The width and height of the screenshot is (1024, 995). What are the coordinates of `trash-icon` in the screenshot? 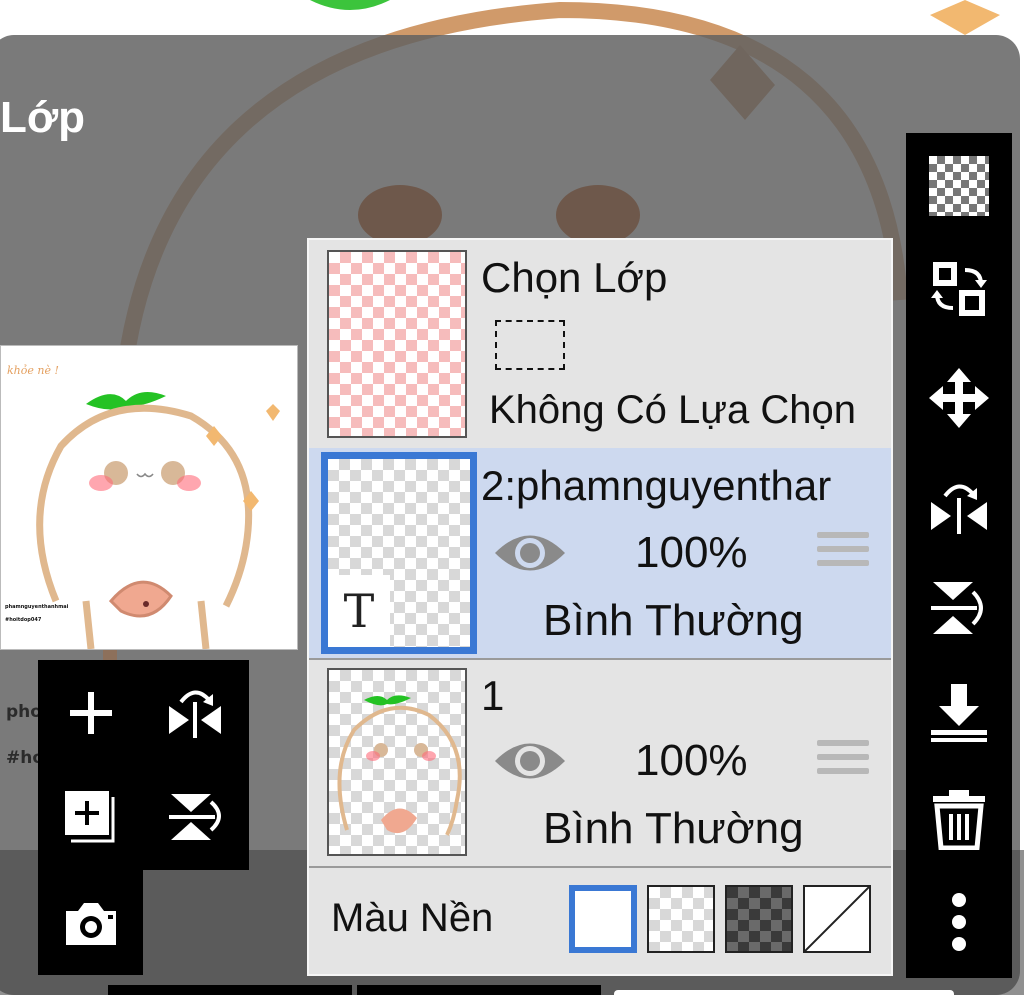 It's located at (959, 820).